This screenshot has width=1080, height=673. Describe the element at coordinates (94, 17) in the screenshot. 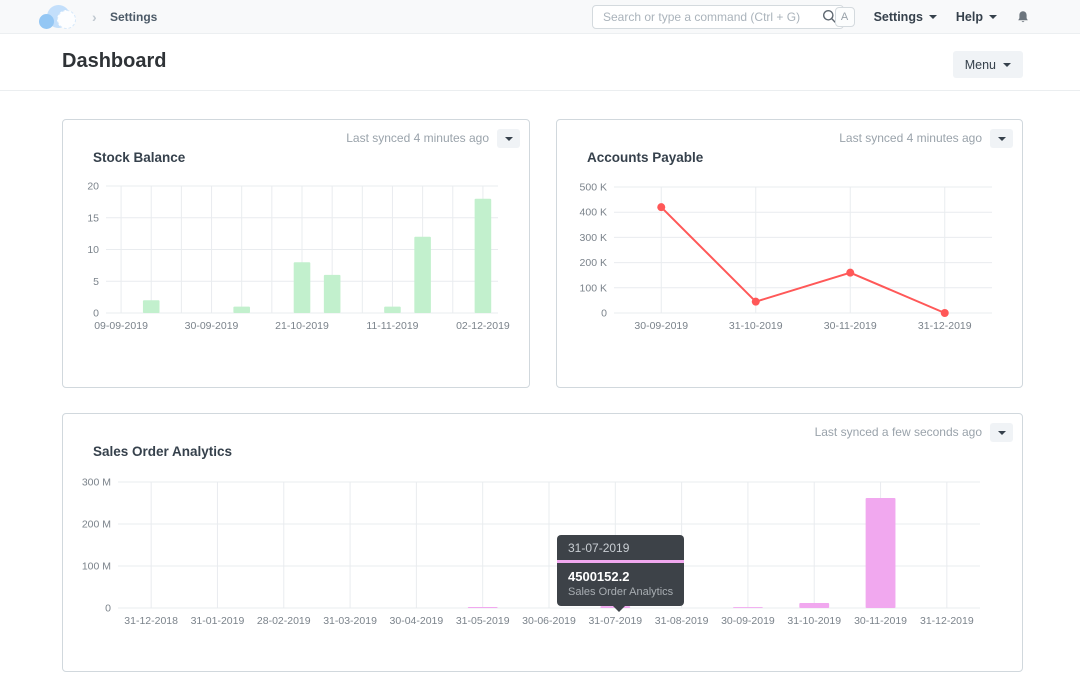

I see `chevron-right-icon: ›` at that location.